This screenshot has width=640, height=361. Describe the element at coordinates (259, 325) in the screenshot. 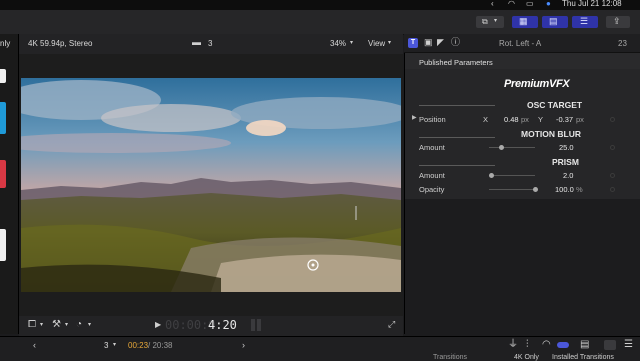

I see `audio-meter-right` at that location.